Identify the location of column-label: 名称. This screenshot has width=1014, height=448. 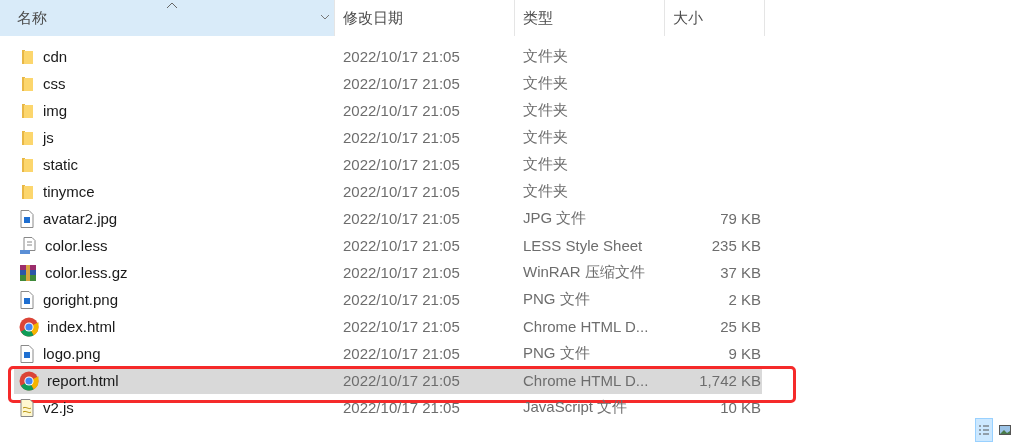
(32, 18).